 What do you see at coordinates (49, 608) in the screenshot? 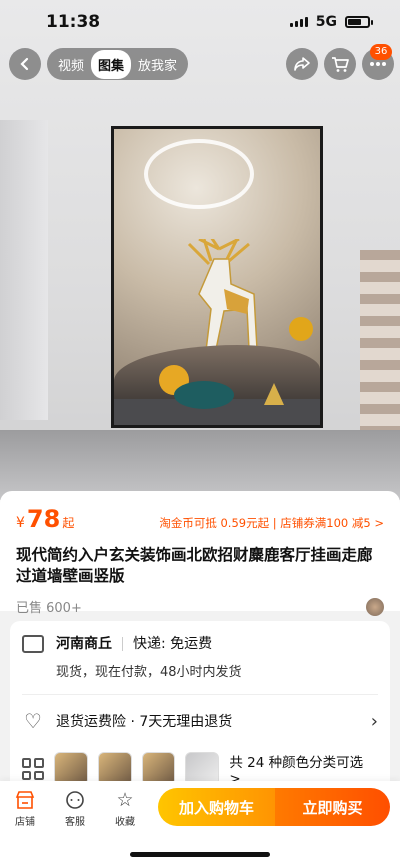
I see `sold-count: 已售 600+` at bounding box center [49, 608].